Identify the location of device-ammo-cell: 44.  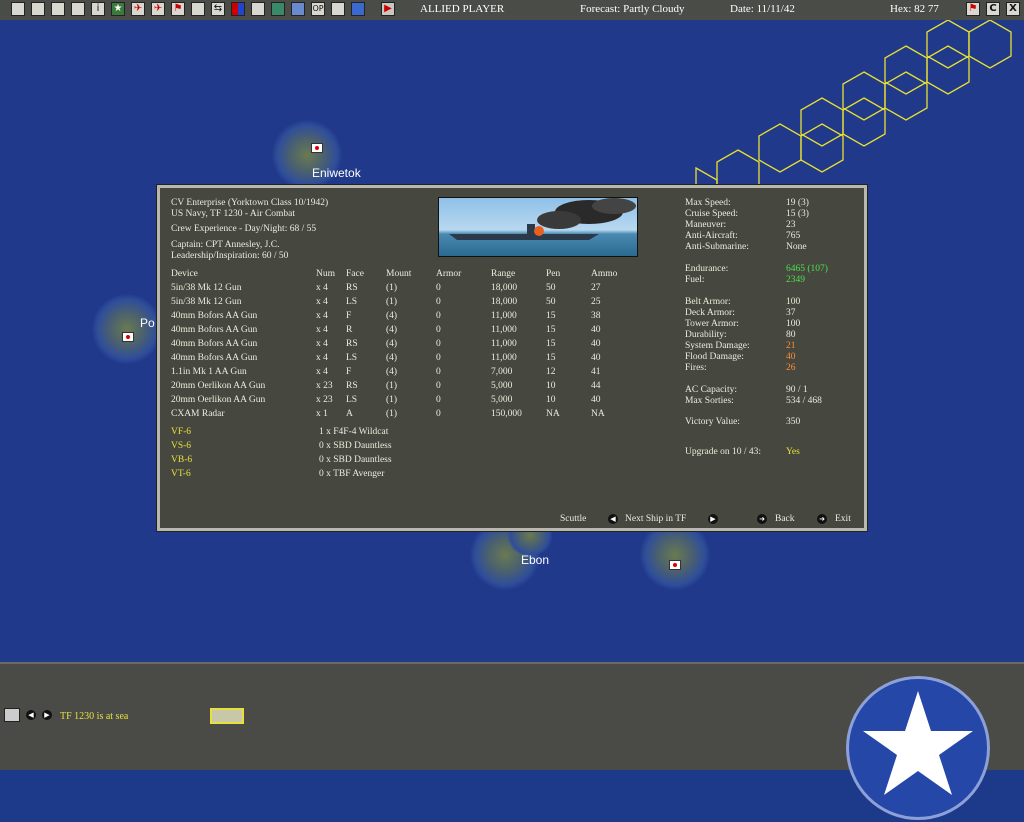
(596, 386).